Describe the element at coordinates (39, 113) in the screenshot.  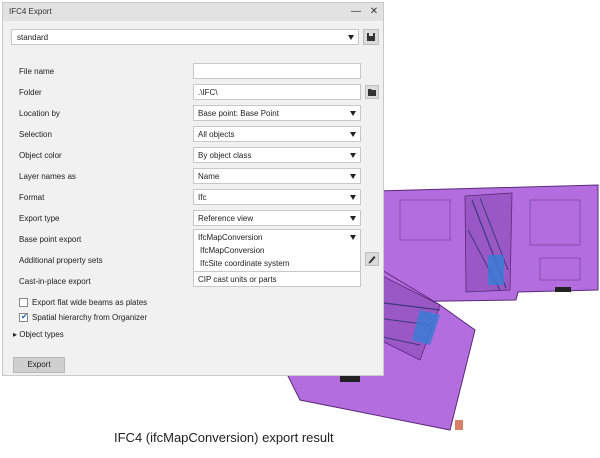
I see `location-by-label: Location by` at that location.